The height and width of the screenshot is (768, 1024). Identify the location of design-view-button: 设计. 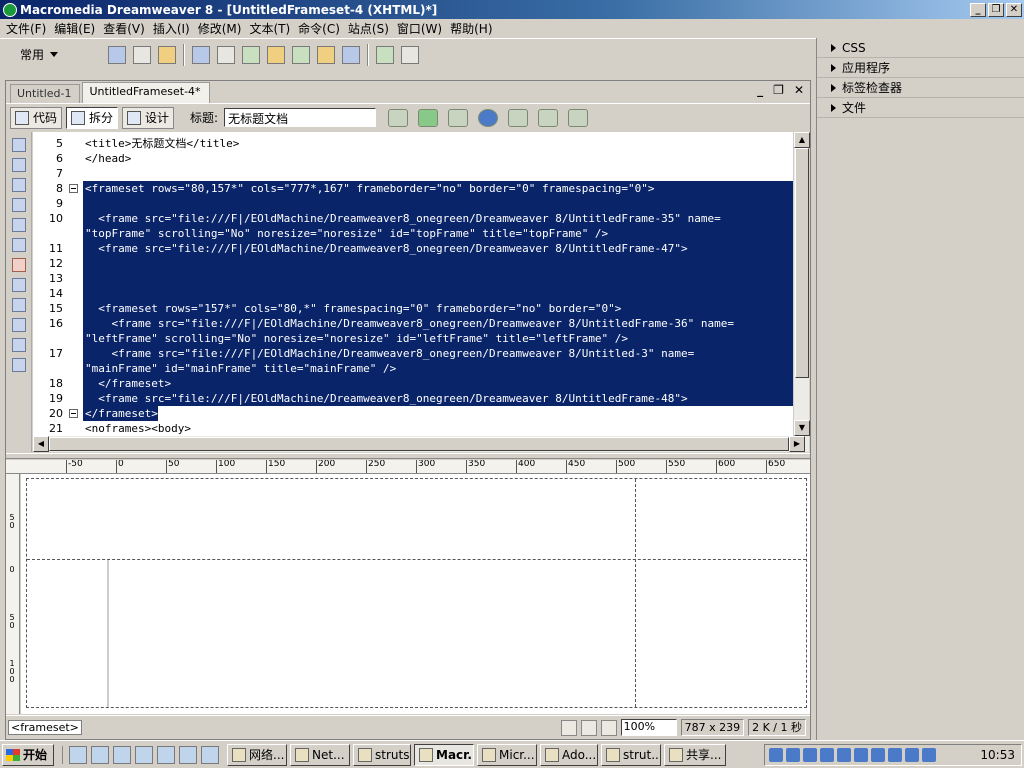
(148, 117).